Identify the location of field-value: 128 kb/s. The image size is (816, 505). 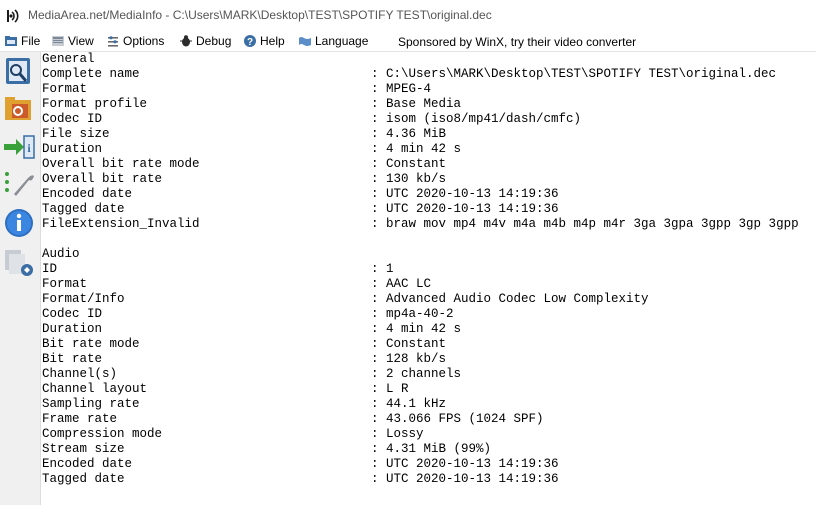
(416, 359).